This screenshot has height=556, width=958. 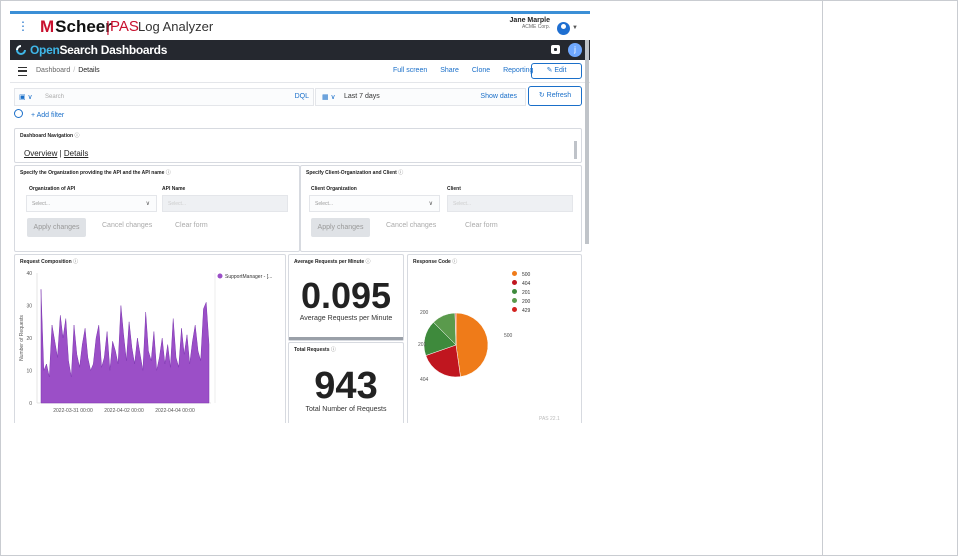 What do you see at coordinates (47, 26) in the screenshot?
I see `scheer-mark-icon: M` at bounding box center [47, 26].